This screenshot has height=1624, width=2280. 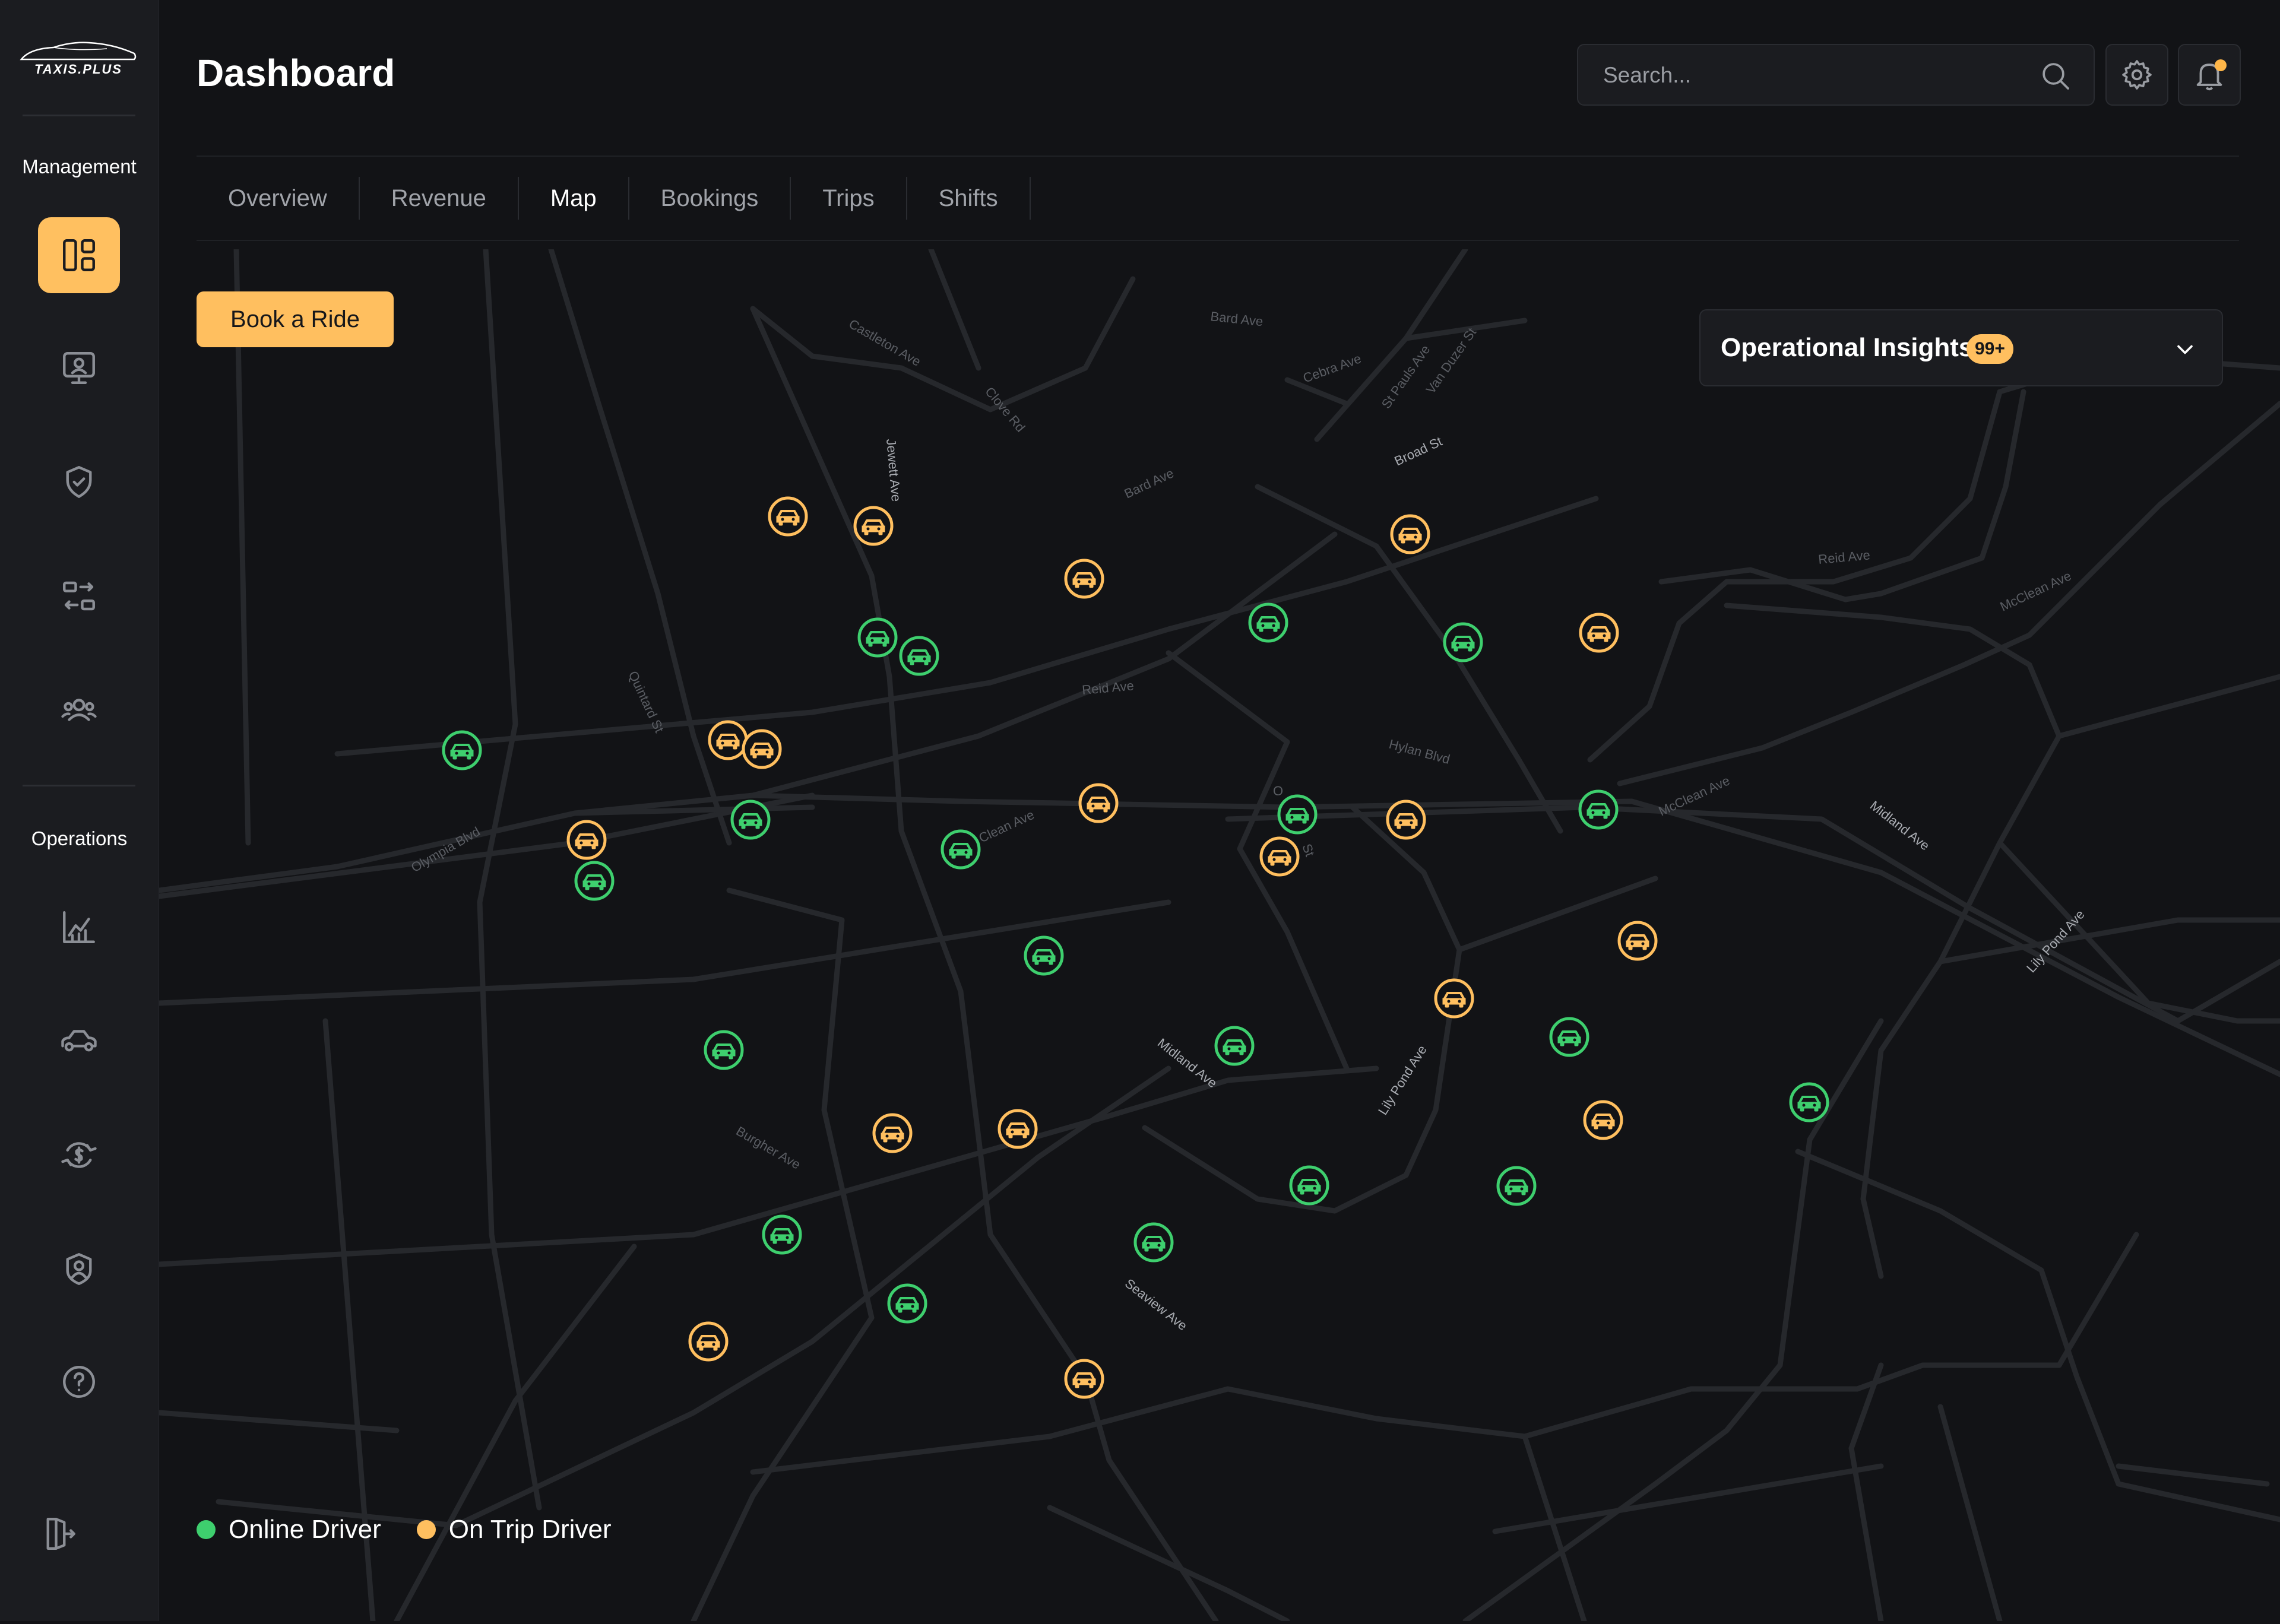 I want to click on shield-check-icon, so click(x=79, y=482).